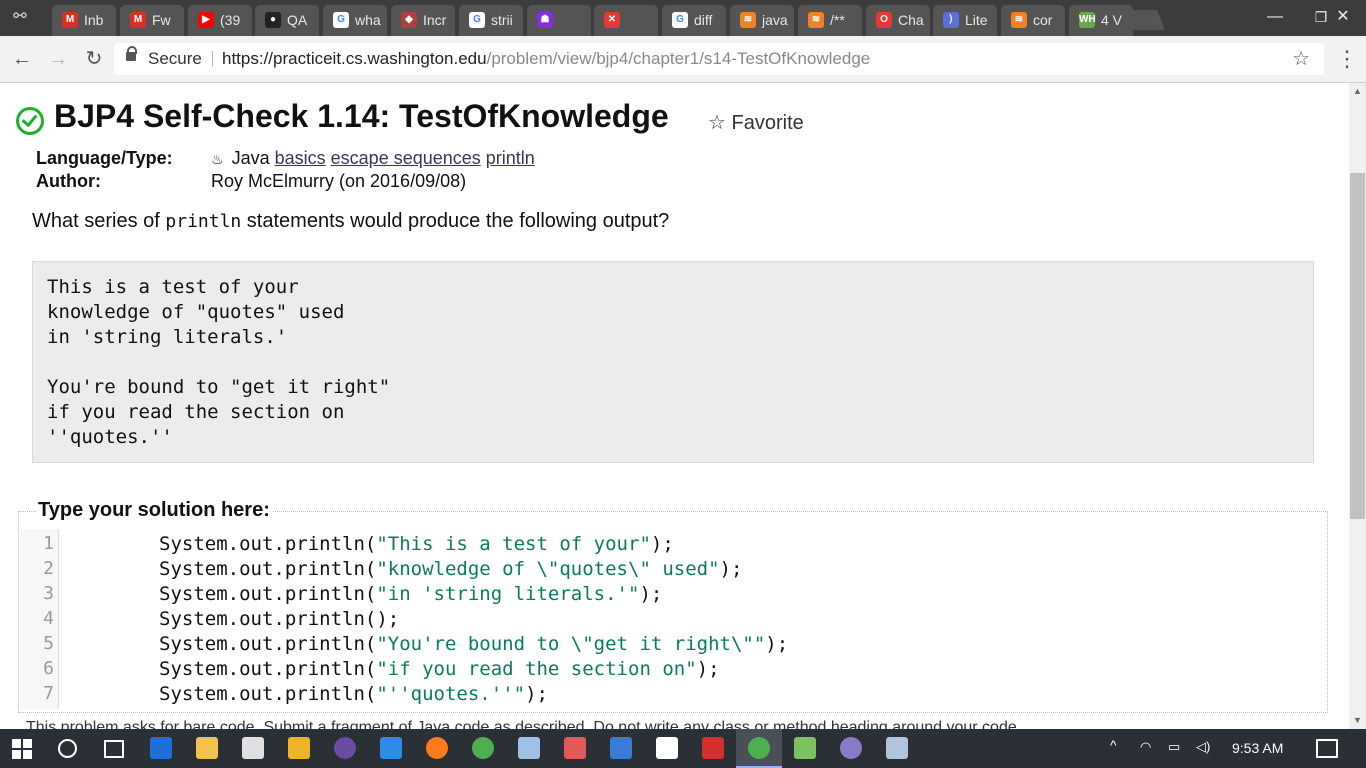 This screenshot has height=768, width=1366. I want to click on browser-tab: Gstrii, so click(491, 20).